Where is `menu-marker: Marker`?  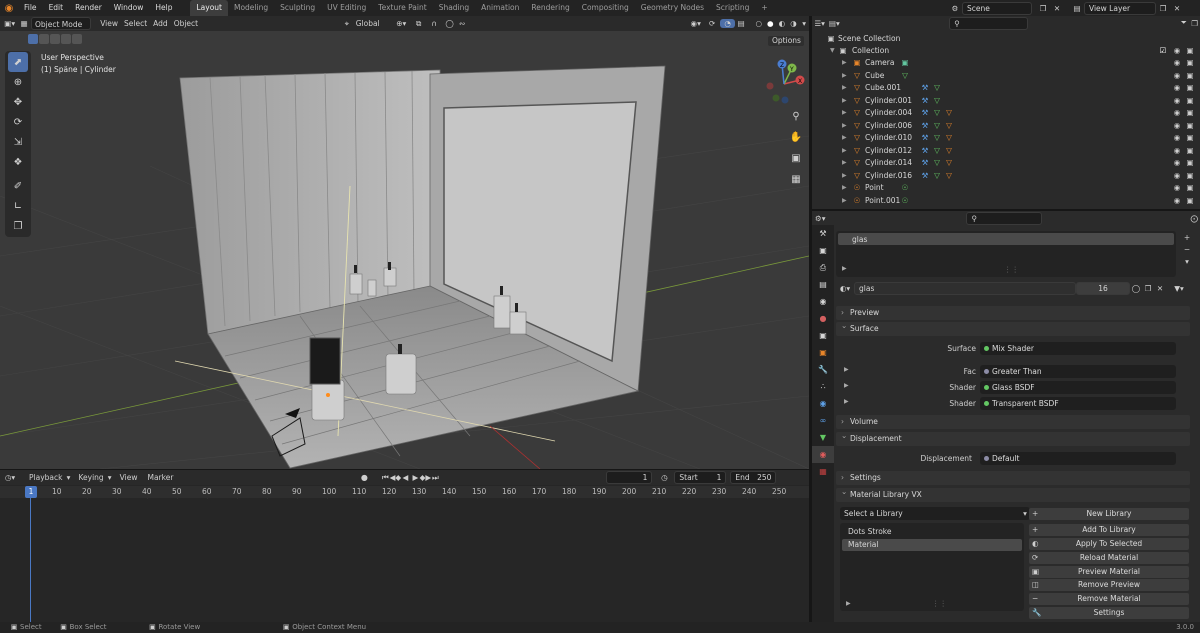
menu-marker: Marker is located at coordinates (160, 477).